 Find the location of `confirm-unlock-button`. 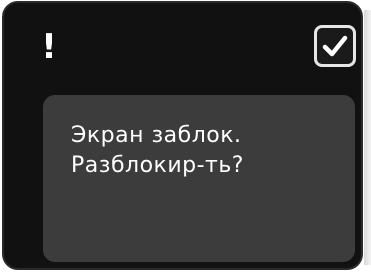

confirm-unlock-button is located at coordinates (335, 46).